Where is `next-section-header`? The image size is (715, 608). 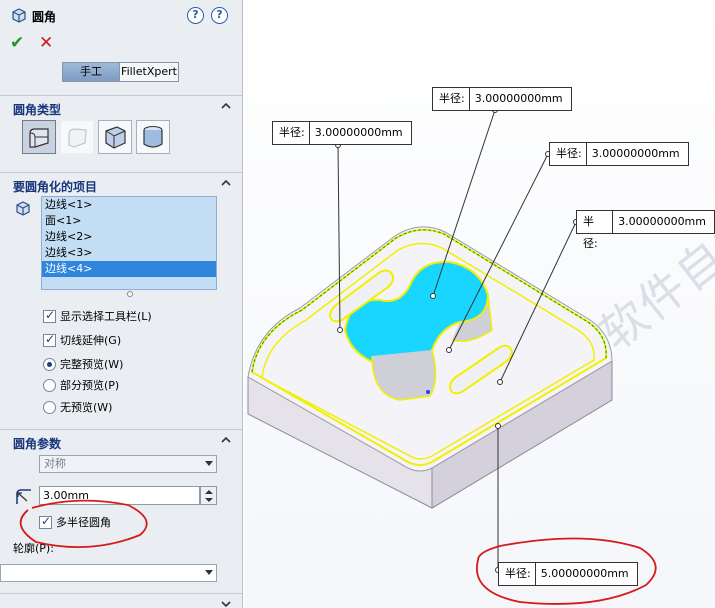 next-section-header is located at coordinates (121, 600).